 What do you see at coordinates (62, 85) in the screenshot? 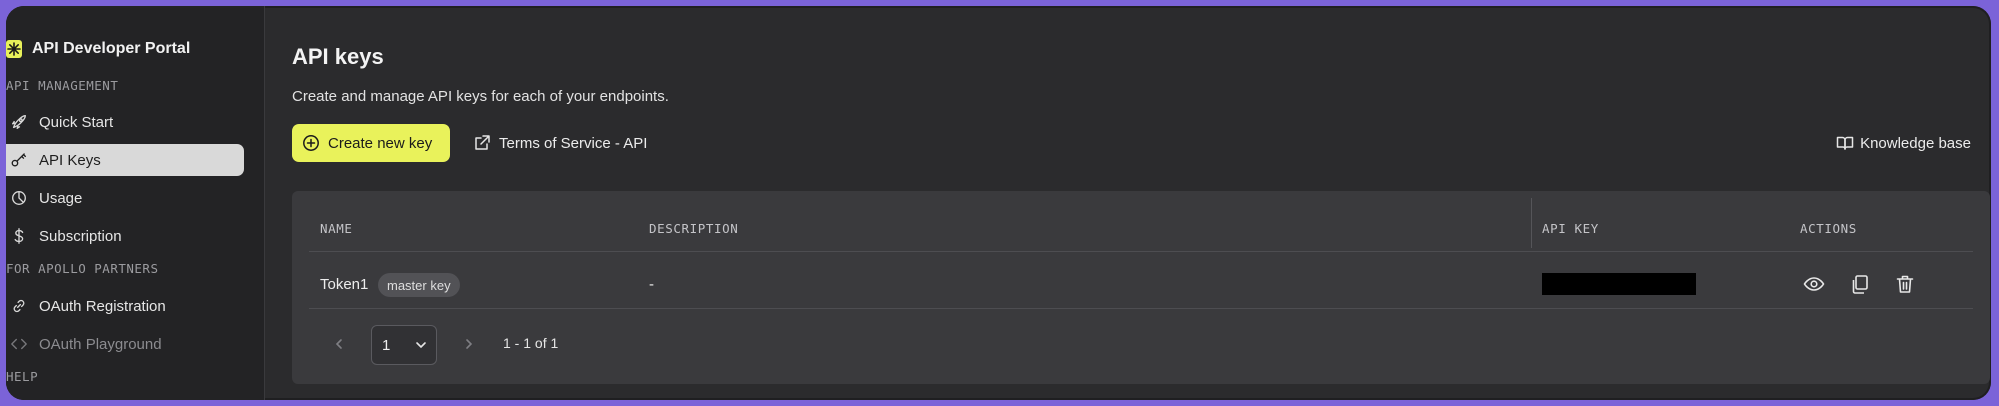
I see `section-label-api-management: API MANAGEMENT` at bounding box center [62, 85].